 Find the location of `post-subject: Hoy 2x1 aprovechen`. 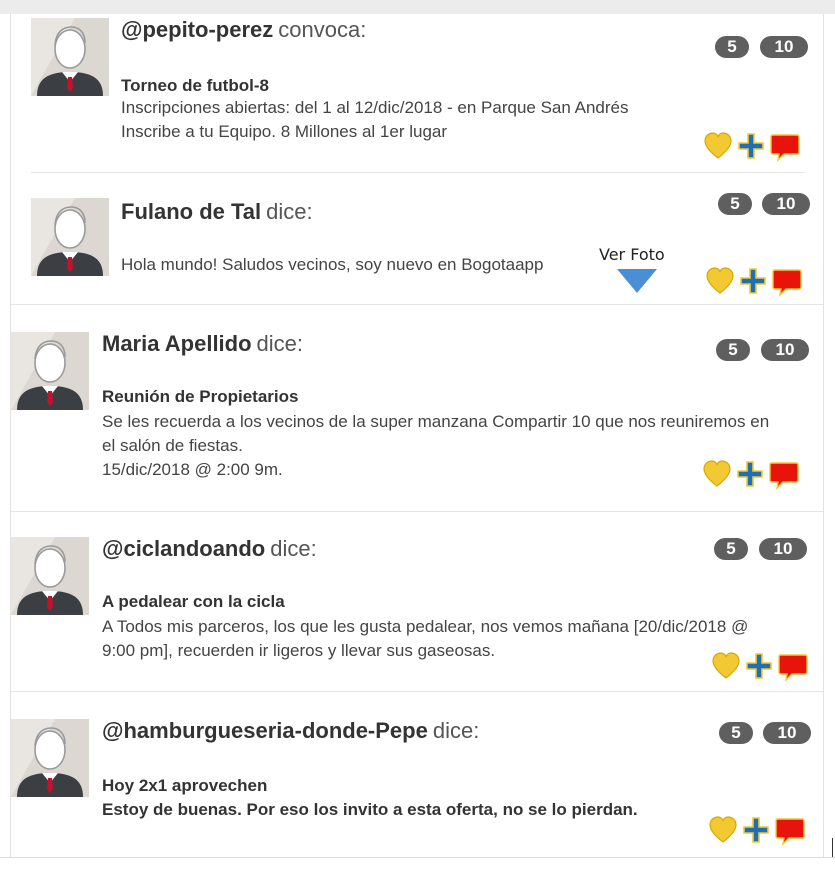

post-subject: Hoy 2x1 aprovechen is located at coordinates (185, 785).